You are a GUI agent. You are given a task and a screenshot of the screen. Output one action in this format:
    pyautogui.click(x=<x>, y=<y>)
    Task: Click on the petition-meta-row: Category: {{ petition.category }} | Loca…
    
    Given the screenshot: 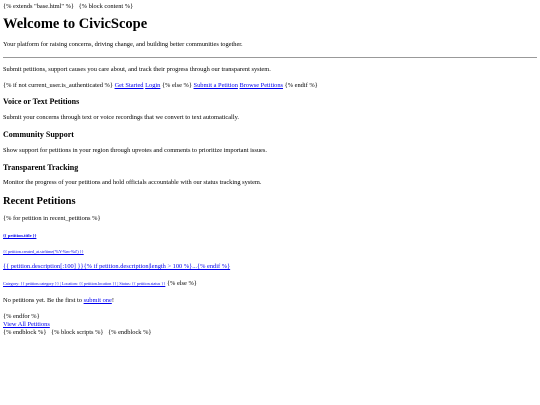 What is the action you would take?
    pyautogui.click(x=270, y=284)
    